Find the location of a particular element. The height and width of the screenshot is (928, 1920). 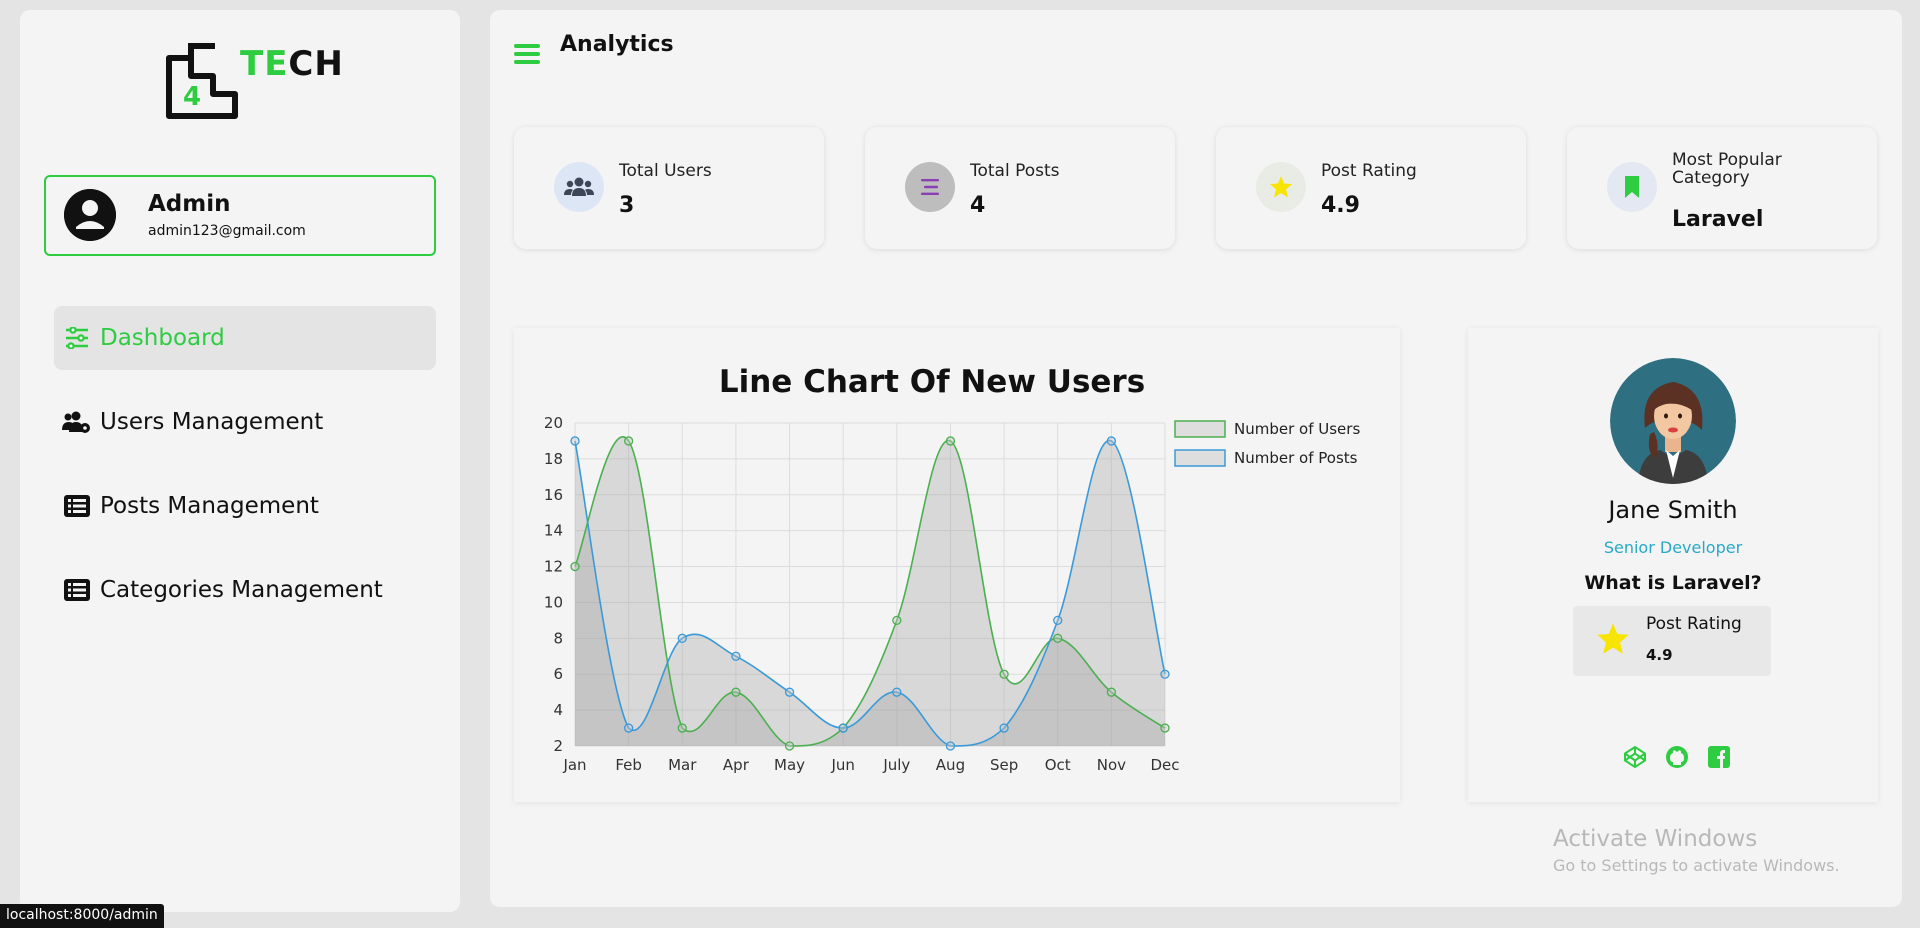

browser-status-url: localhost:8000/admin is located at coordinates (82, 916).